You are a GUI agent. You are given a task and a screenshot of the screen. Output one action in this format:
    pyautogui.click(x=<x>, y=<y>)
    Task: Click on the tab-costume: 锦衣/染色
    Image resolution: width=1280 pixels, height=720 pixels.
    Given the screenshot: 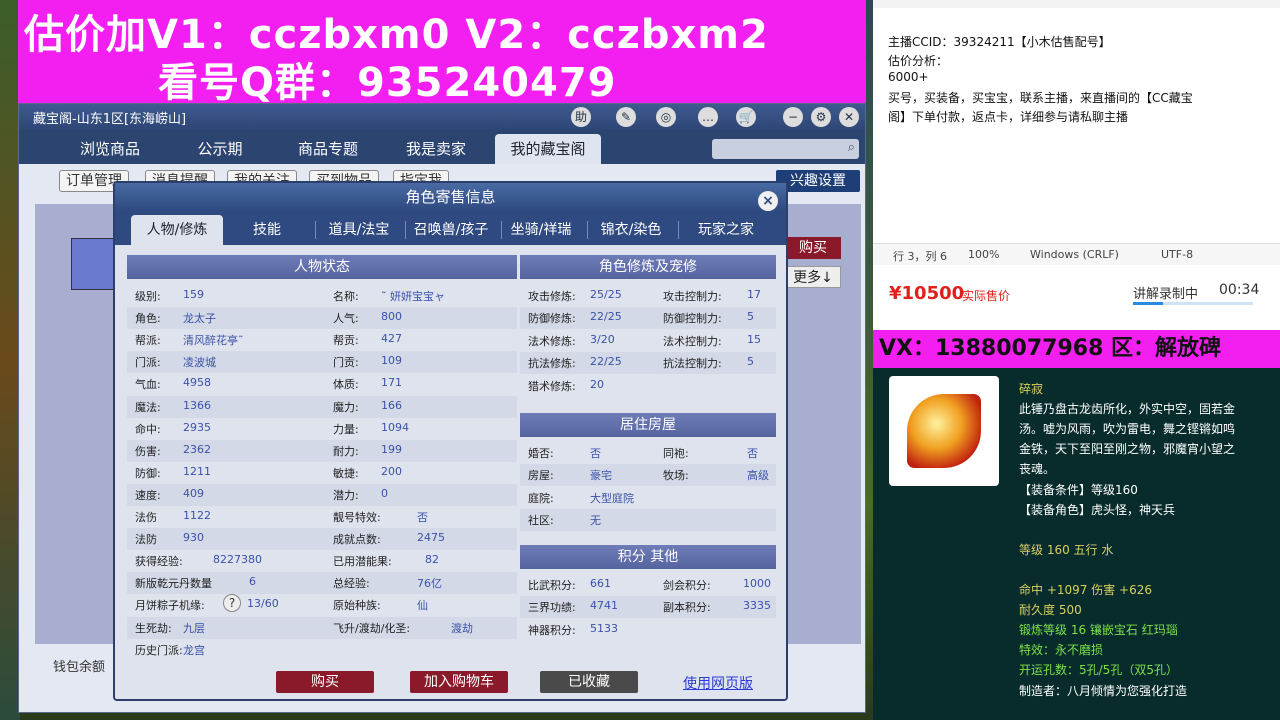 What is the action you would take?
    pyautogui.click(x=631, y=230)
    